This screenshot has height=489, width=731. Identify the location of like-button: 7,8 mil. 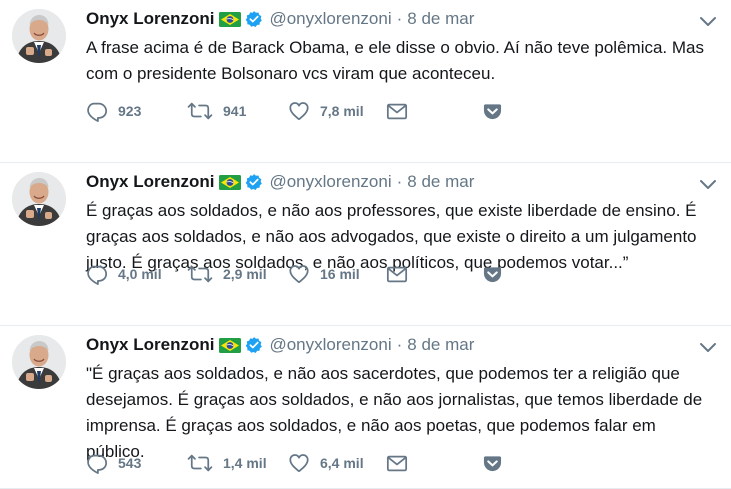
(337, 111).